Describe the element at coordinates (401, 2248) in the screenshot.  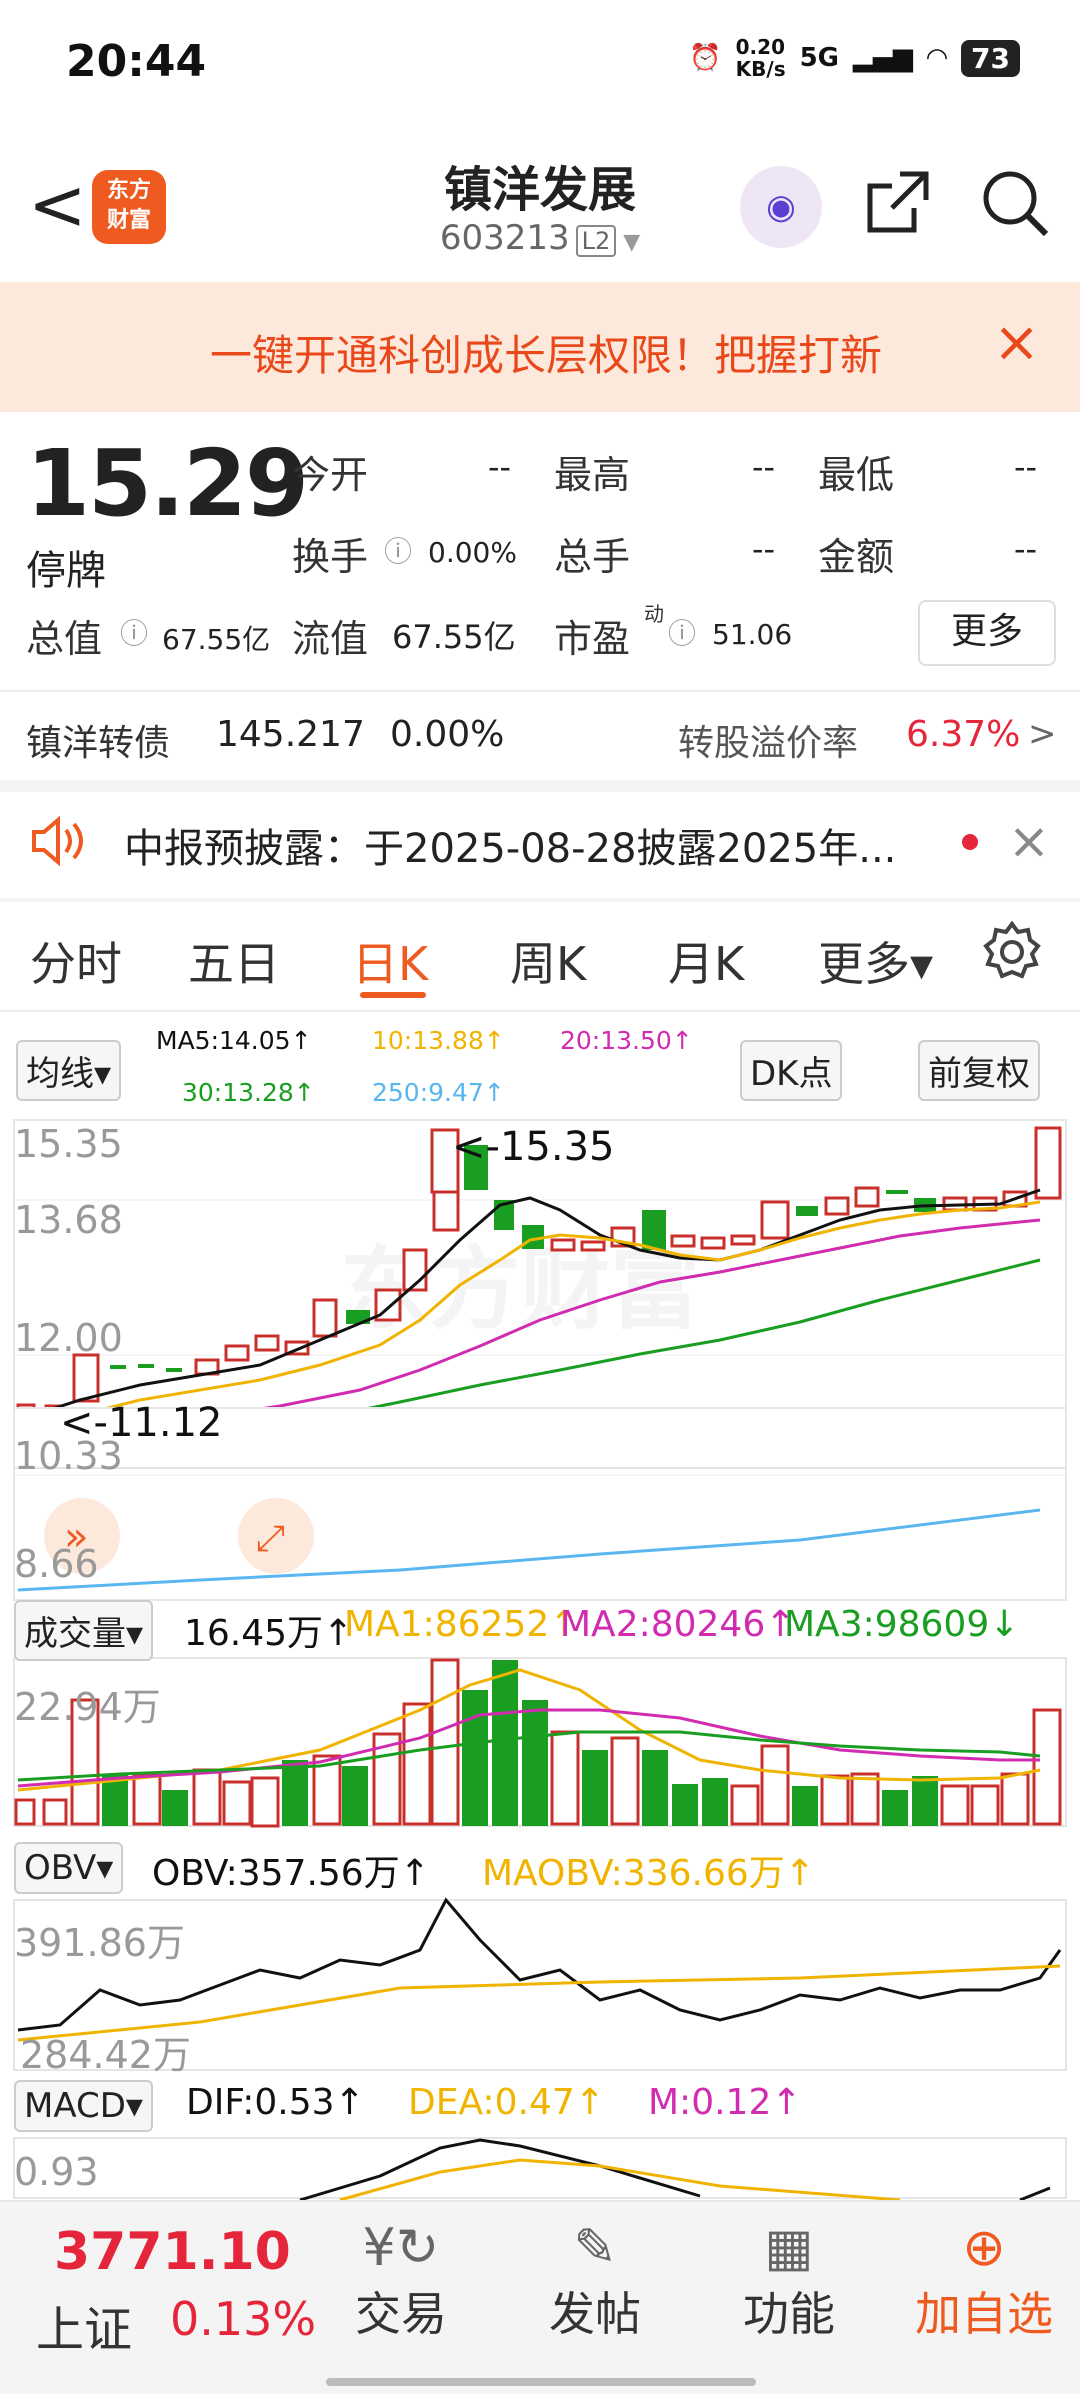
I see `trade-icon: ¥↻` at that location.